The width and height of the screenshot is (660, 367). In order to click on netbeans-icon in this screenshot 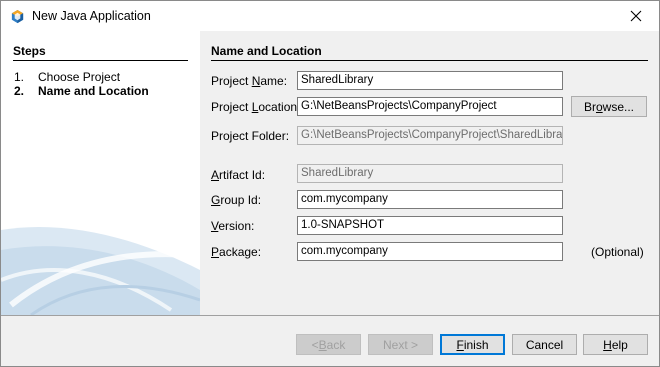, I will do `click(17, 16)`.